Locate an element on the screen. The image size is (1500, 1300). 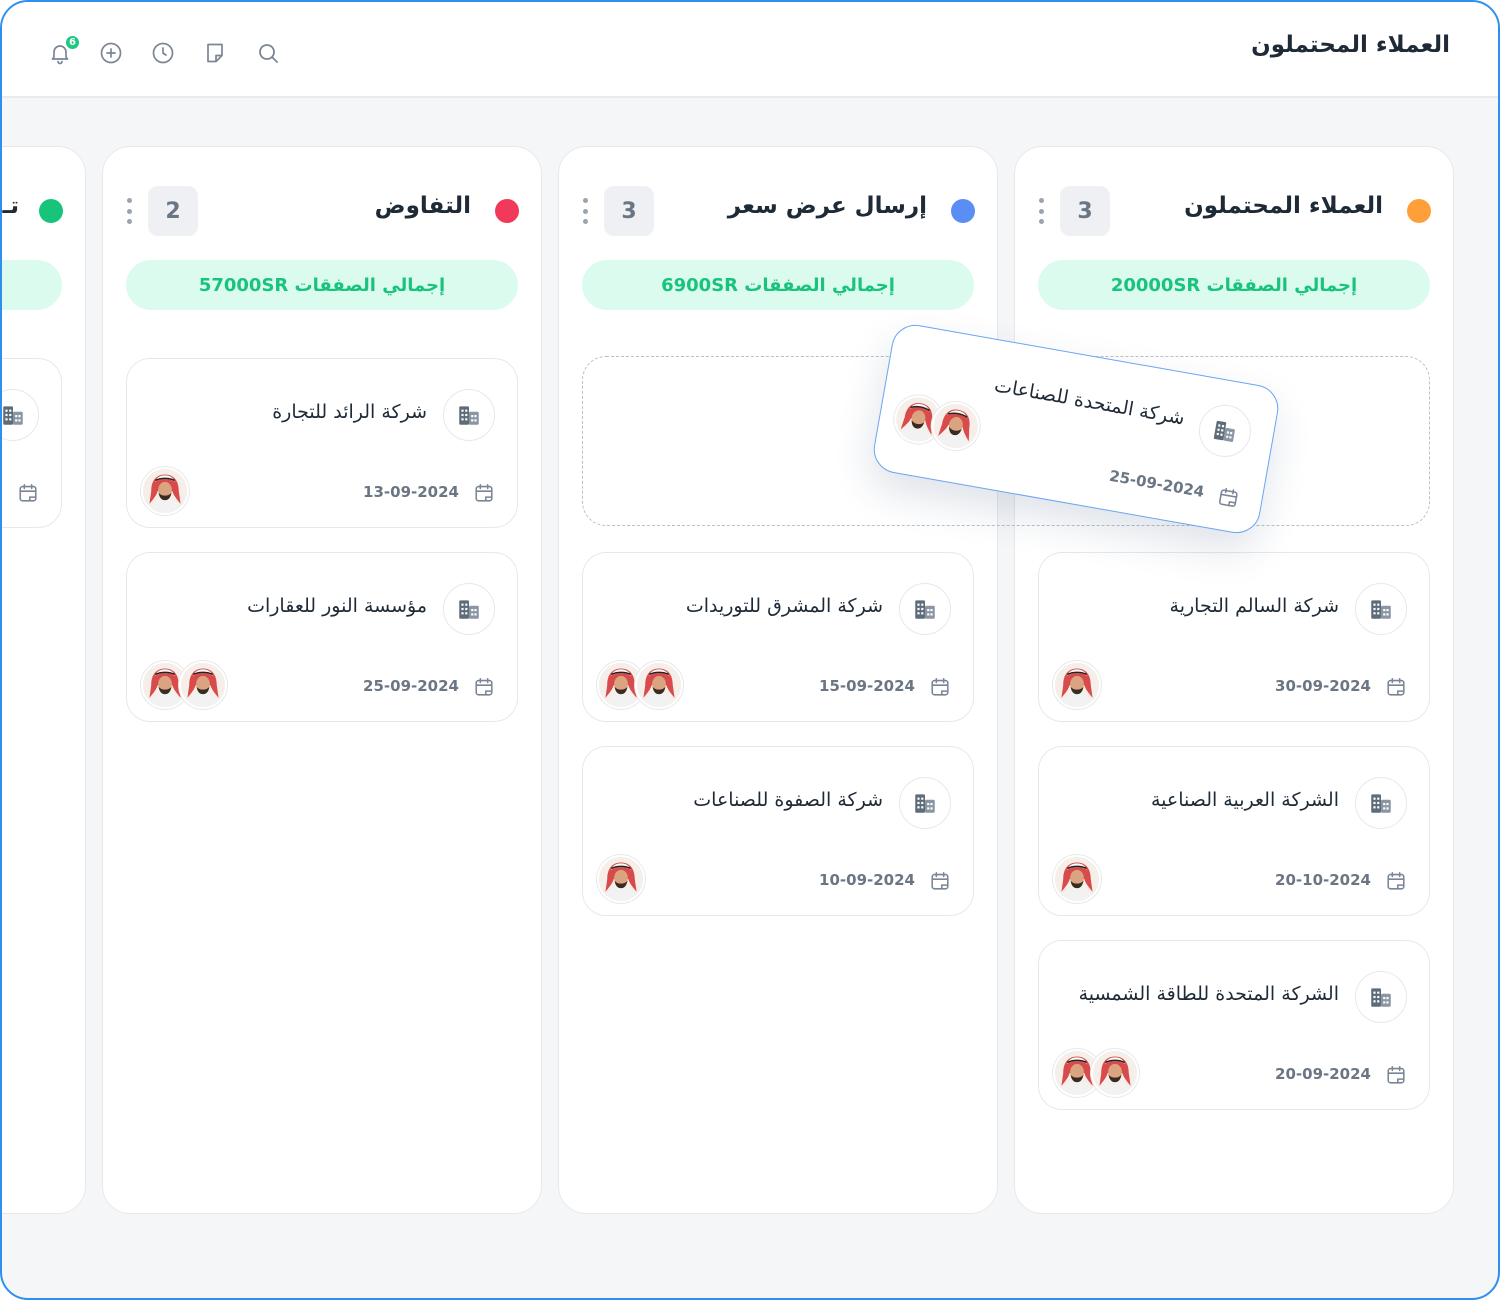
page-title: العملاء المحتملون is located at coordinates (1350, 45).